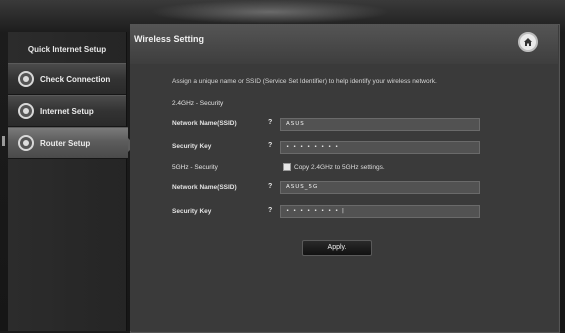  What do you see at coordinates (169, 39) in the screenshot?
I see `page-title: Wireless Setting` at bounding box center [169, 39].